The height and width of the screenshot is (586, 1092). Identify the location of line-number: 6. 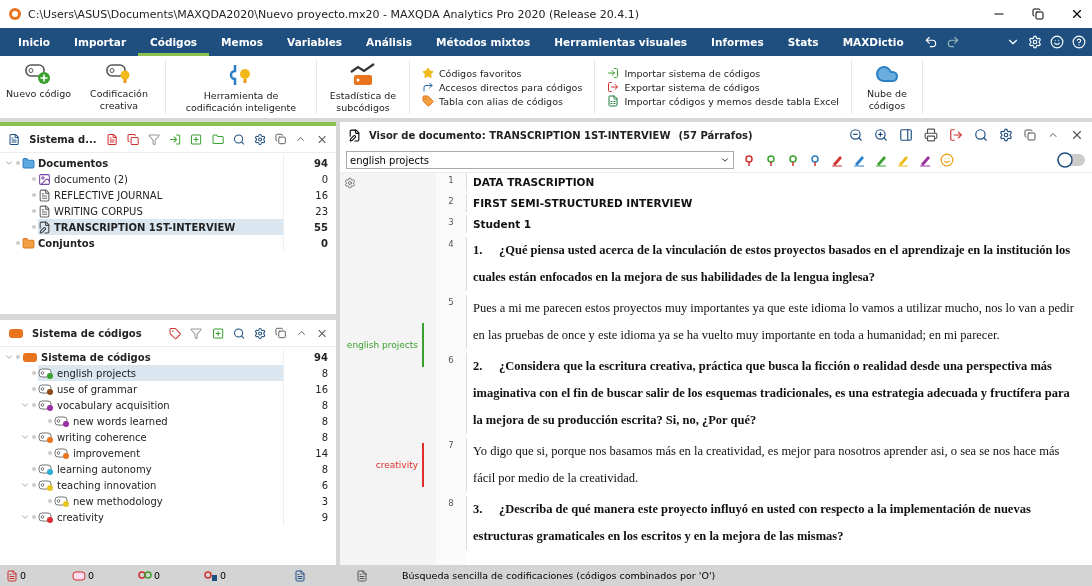
(451, 360).